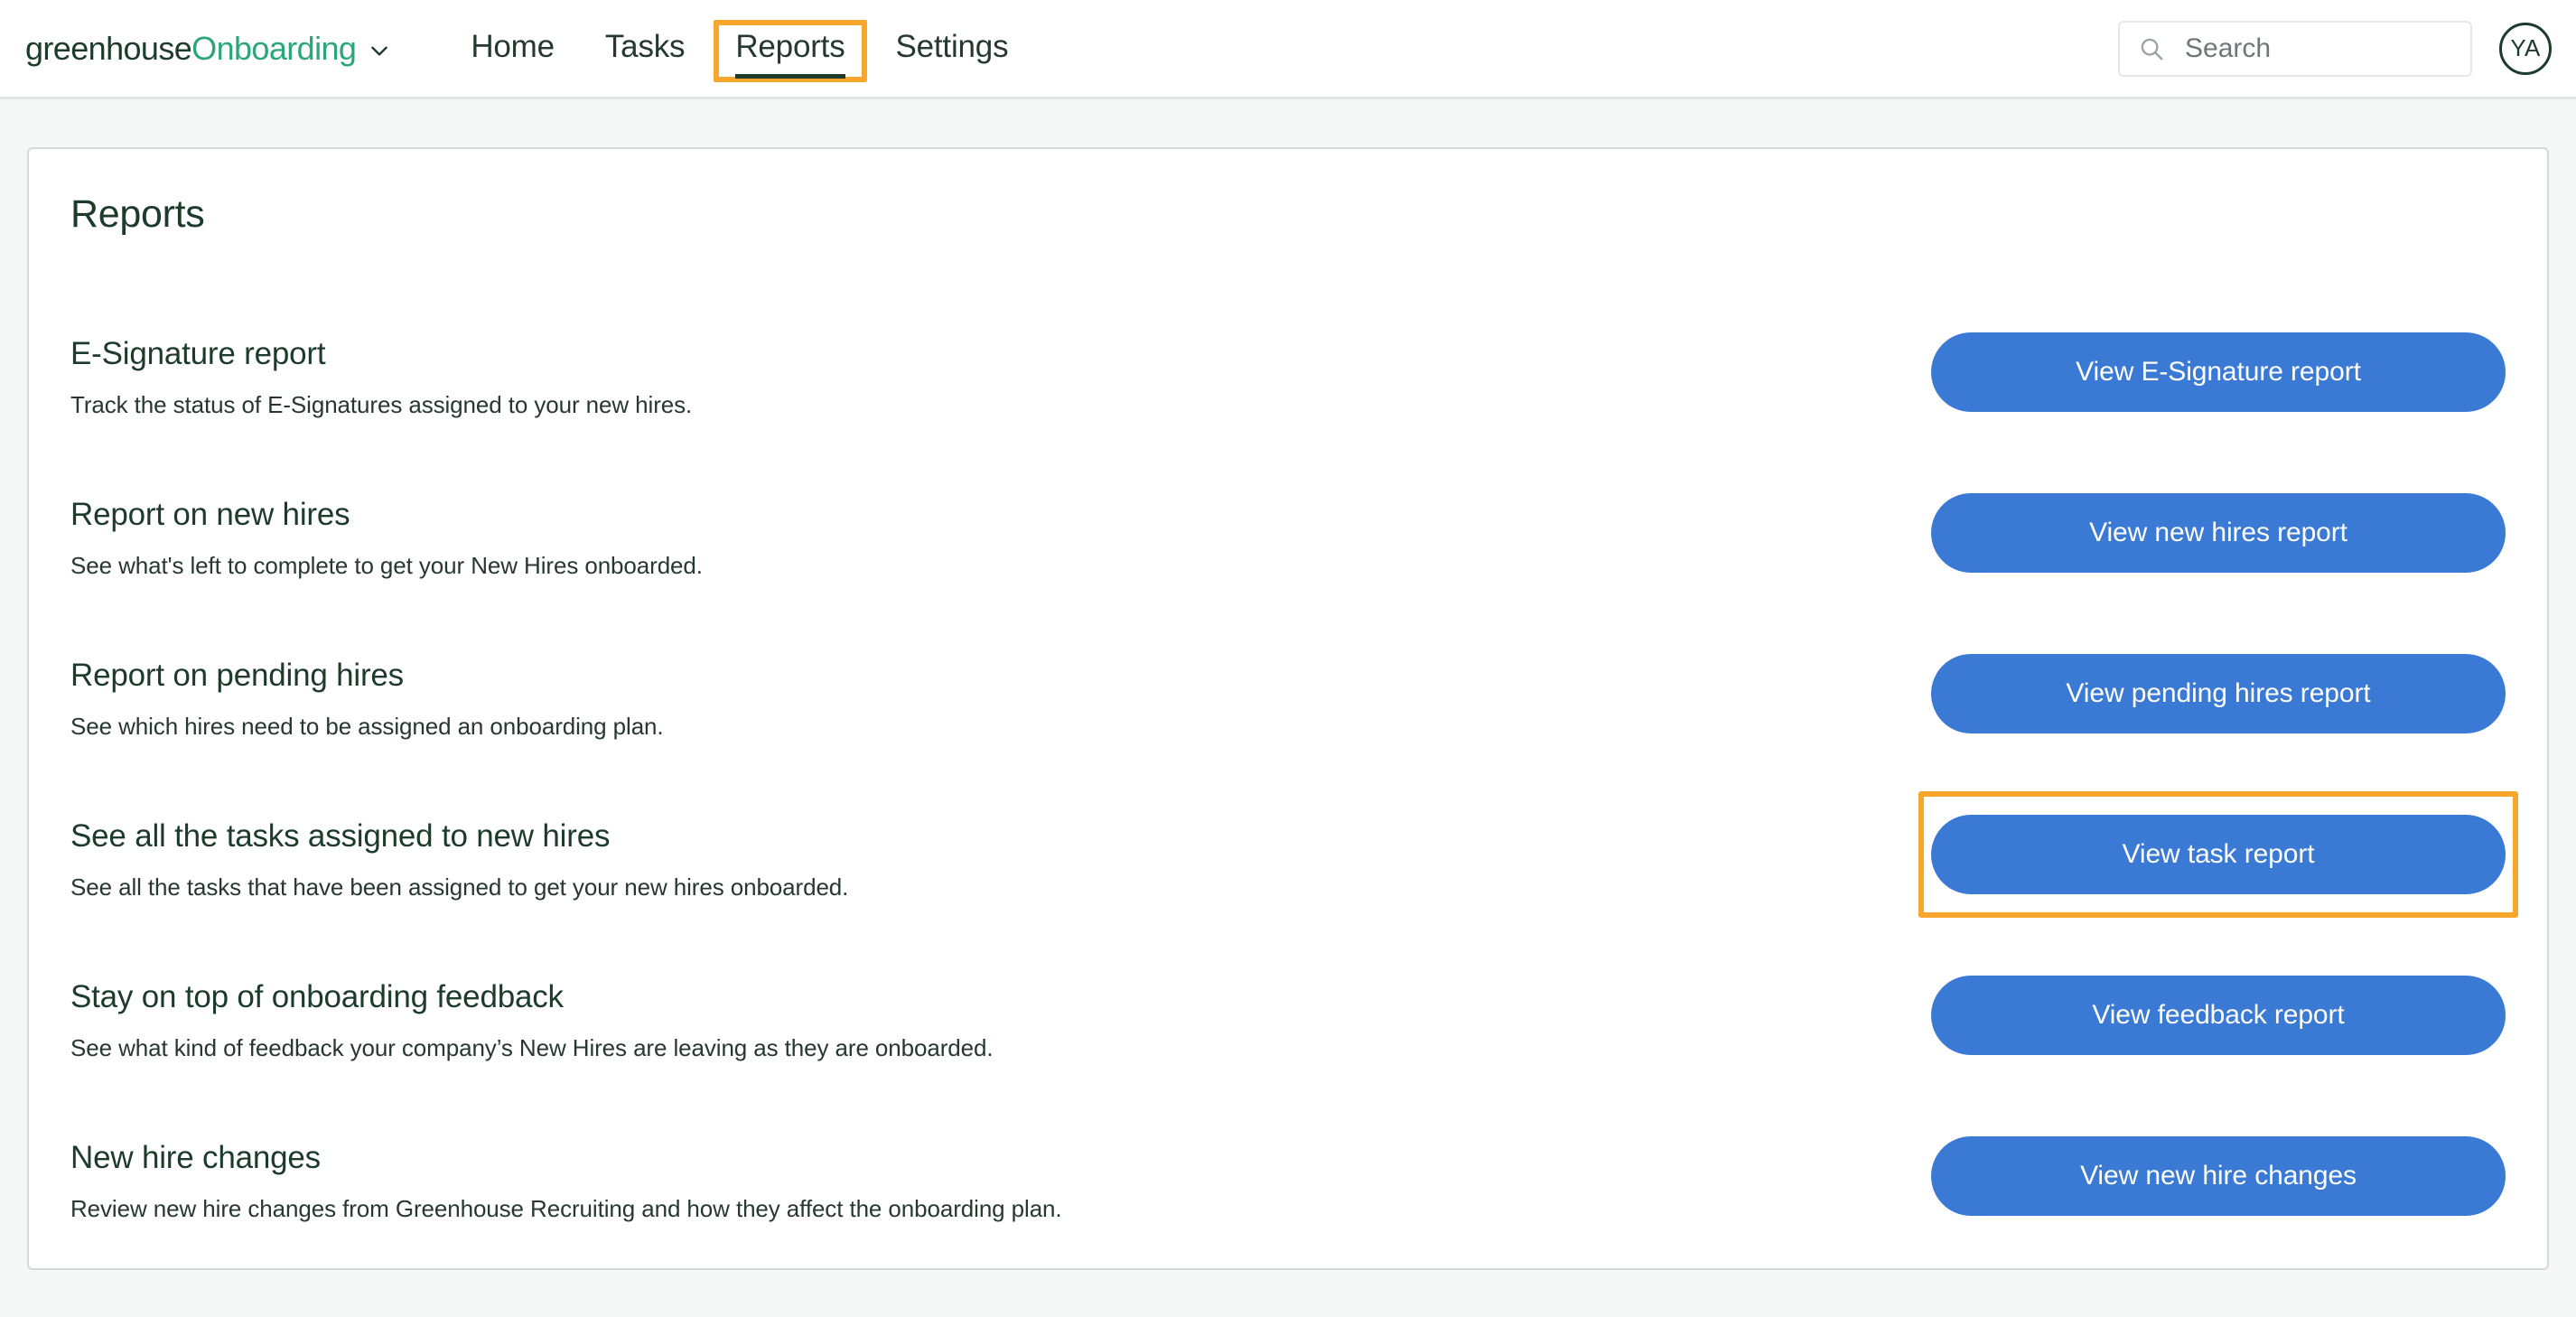  Describe the element at coordinates (274, 48) in the screenshot. I see `brand-product-name: Onboarding` at that location.